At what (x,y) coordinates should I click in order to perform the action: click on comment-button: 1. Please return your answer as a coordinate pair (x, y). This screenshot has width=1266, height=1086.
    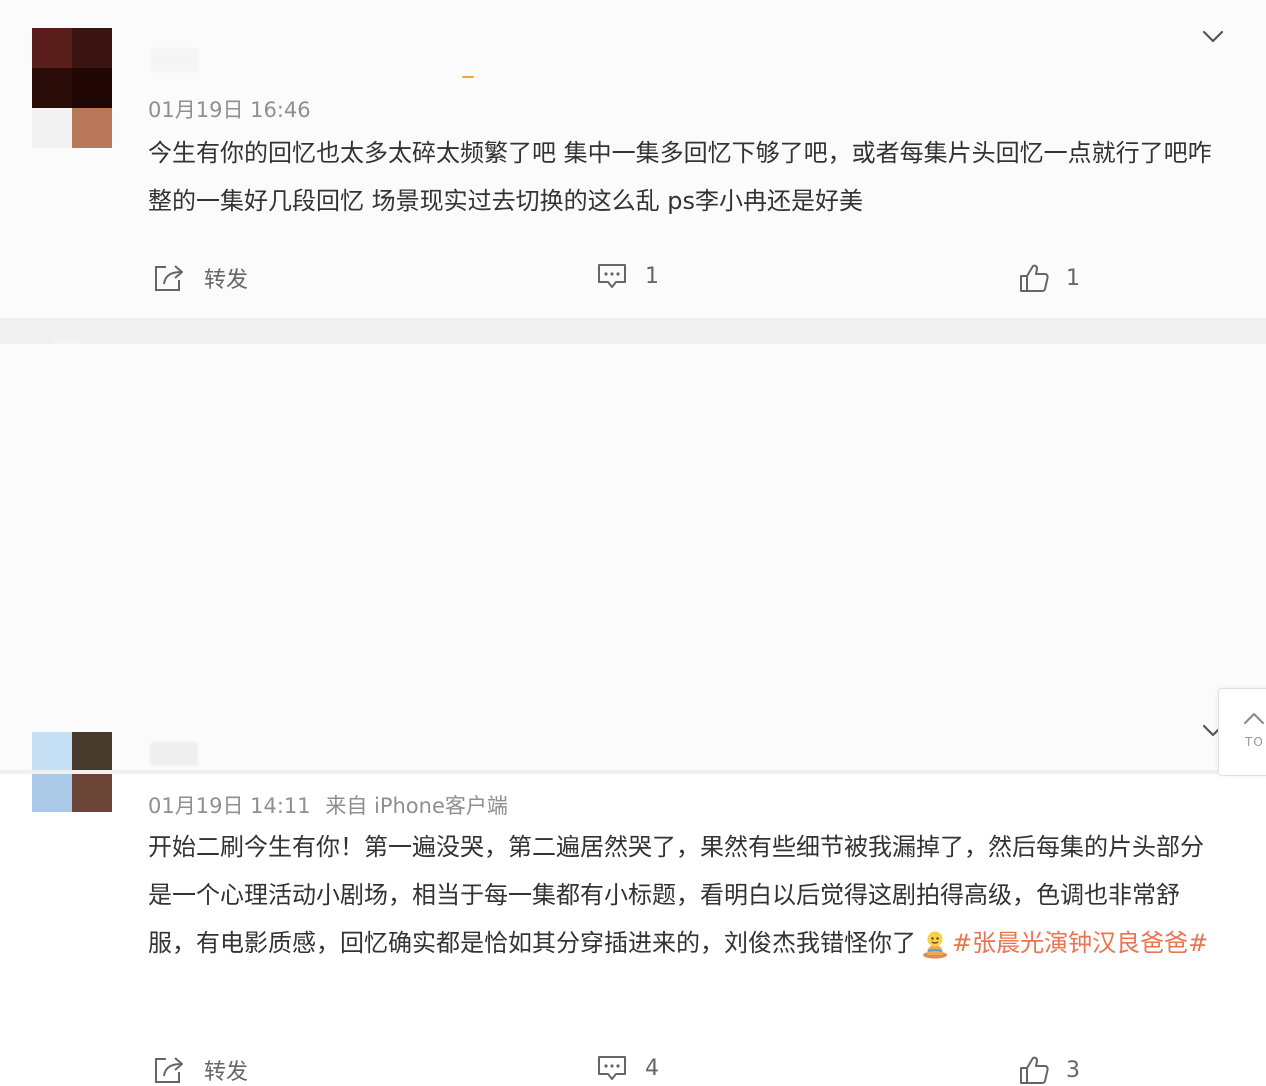
    Looking at the image, I should click on (628, 276).